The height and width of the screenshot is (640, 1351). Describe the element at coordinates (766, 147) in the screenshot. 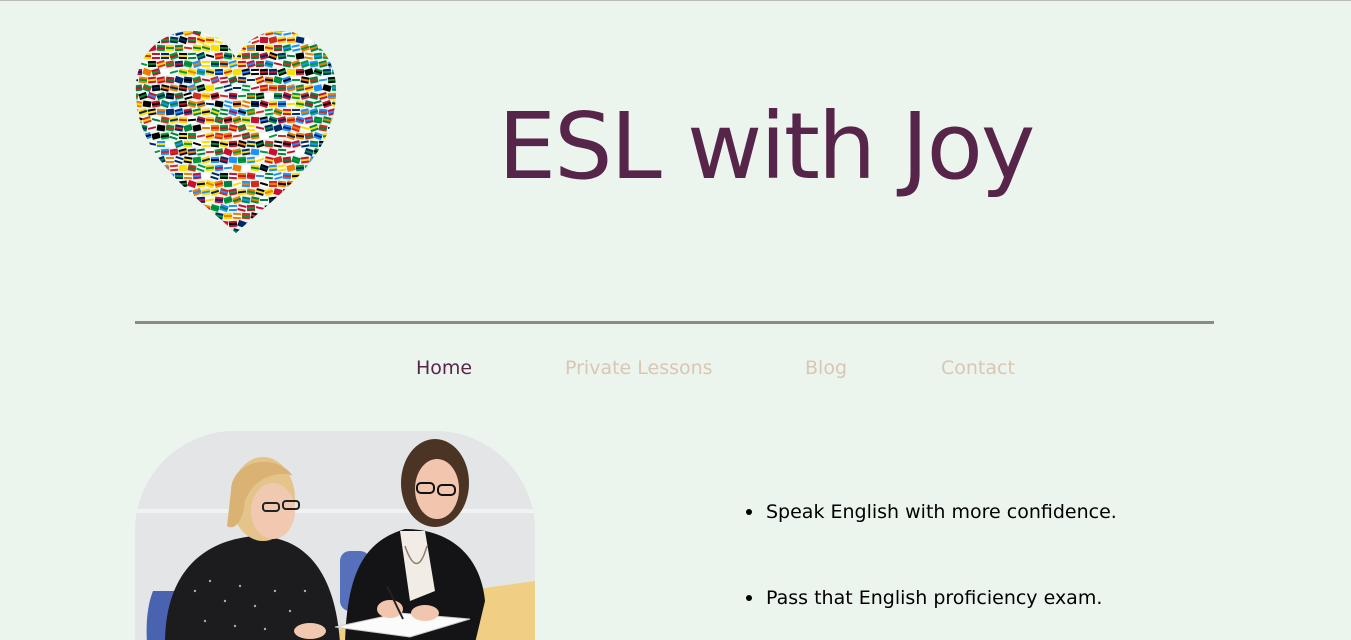

I see `site-title: ESL with Joy` at that location.